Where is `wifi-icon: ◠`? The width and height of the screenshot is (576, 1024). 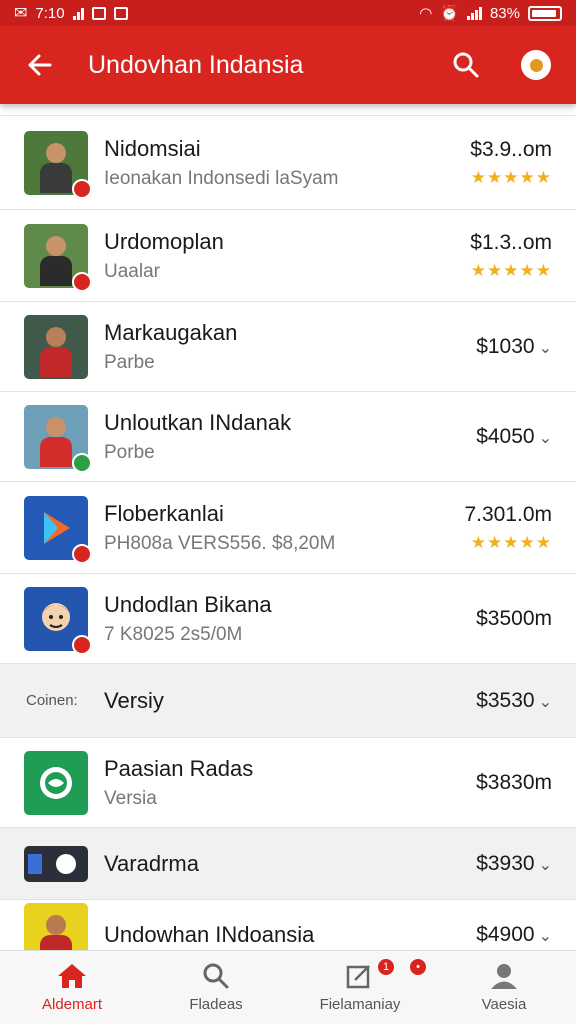 wifi-icon: ◠ is located at coordinates (426, 13).